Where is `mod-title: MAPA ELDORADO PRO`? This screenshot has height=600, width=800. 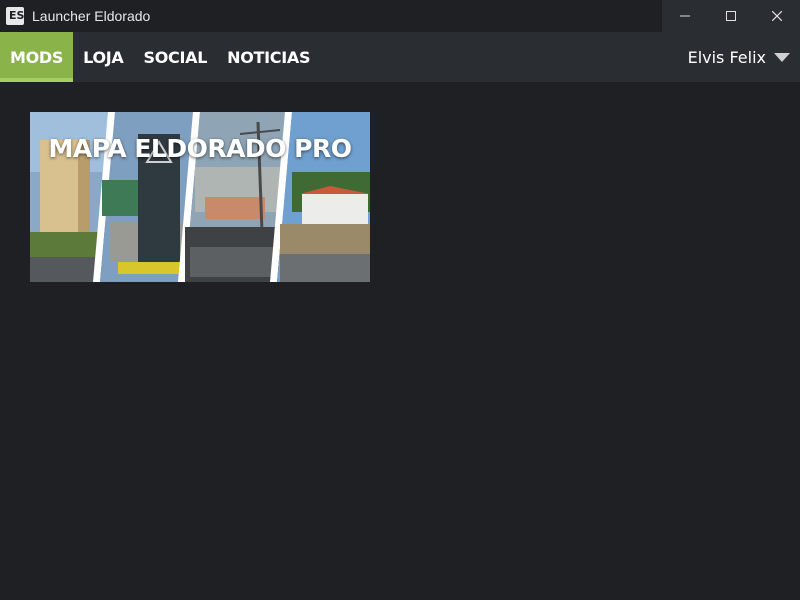
mod-title: MAPA ELDORADO PRO is located at coordinates (200, 148).